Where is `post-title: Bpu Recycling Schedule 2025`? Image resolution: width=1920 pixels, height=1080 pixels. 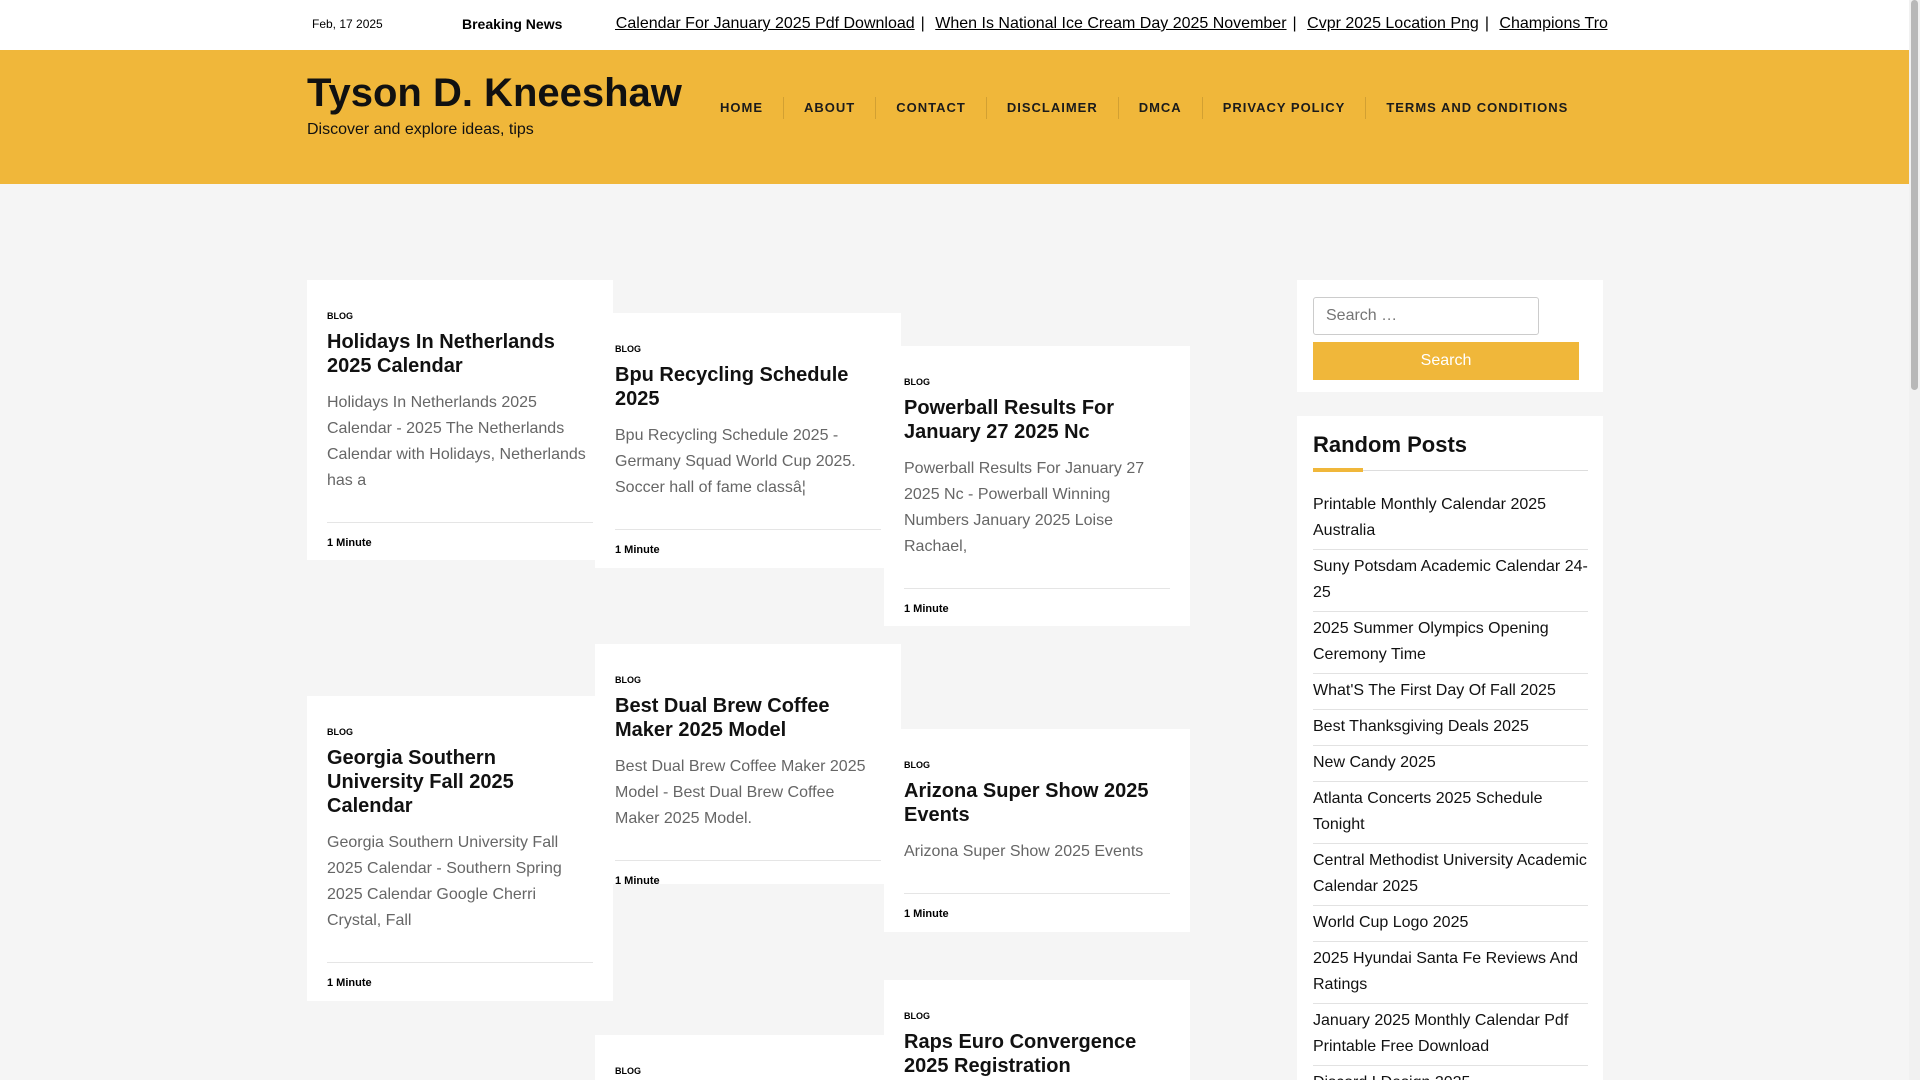 post-title: Bpu Recycling Schedule 2025 is located at coordinates (748, 387).